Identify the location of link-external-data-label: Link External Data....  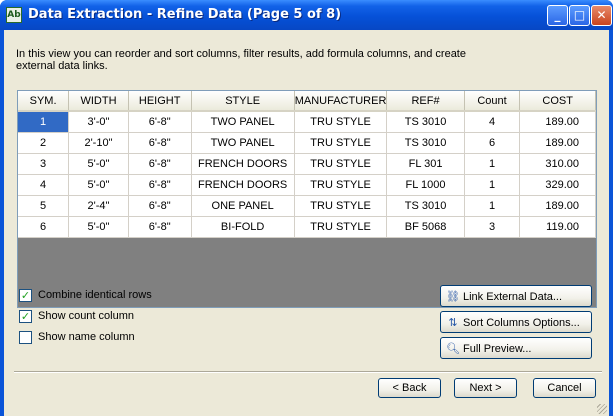
(513, 297).